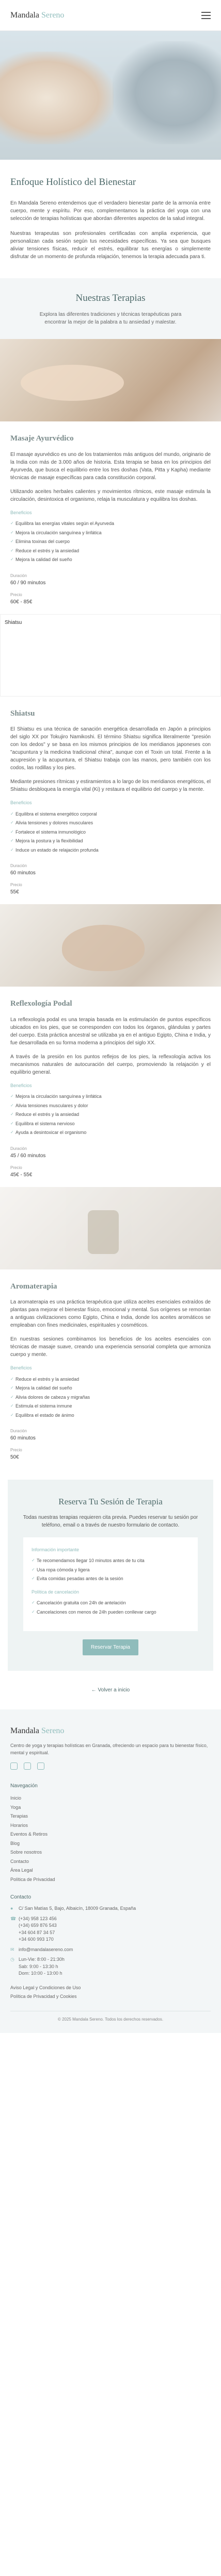  Describe the element at coordinates (110, 1834) in the screenshot. I see `footer-nav-link: Eventos & Retiros` at that location.